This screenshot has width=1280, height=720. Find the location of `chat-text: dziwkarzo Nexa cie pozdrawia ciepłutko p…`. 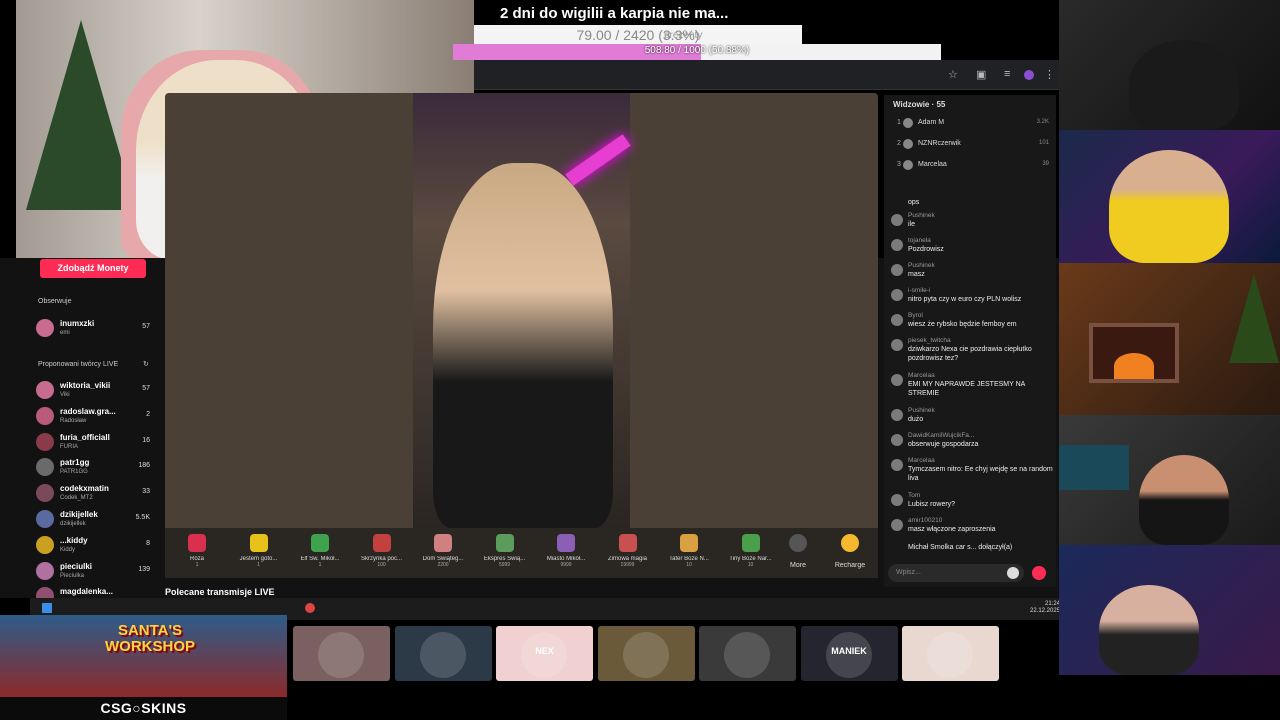

chat-text: dziwkarzo Nexa cie pozdrawia ciepłutko p… is located at coordinates (970, 354).